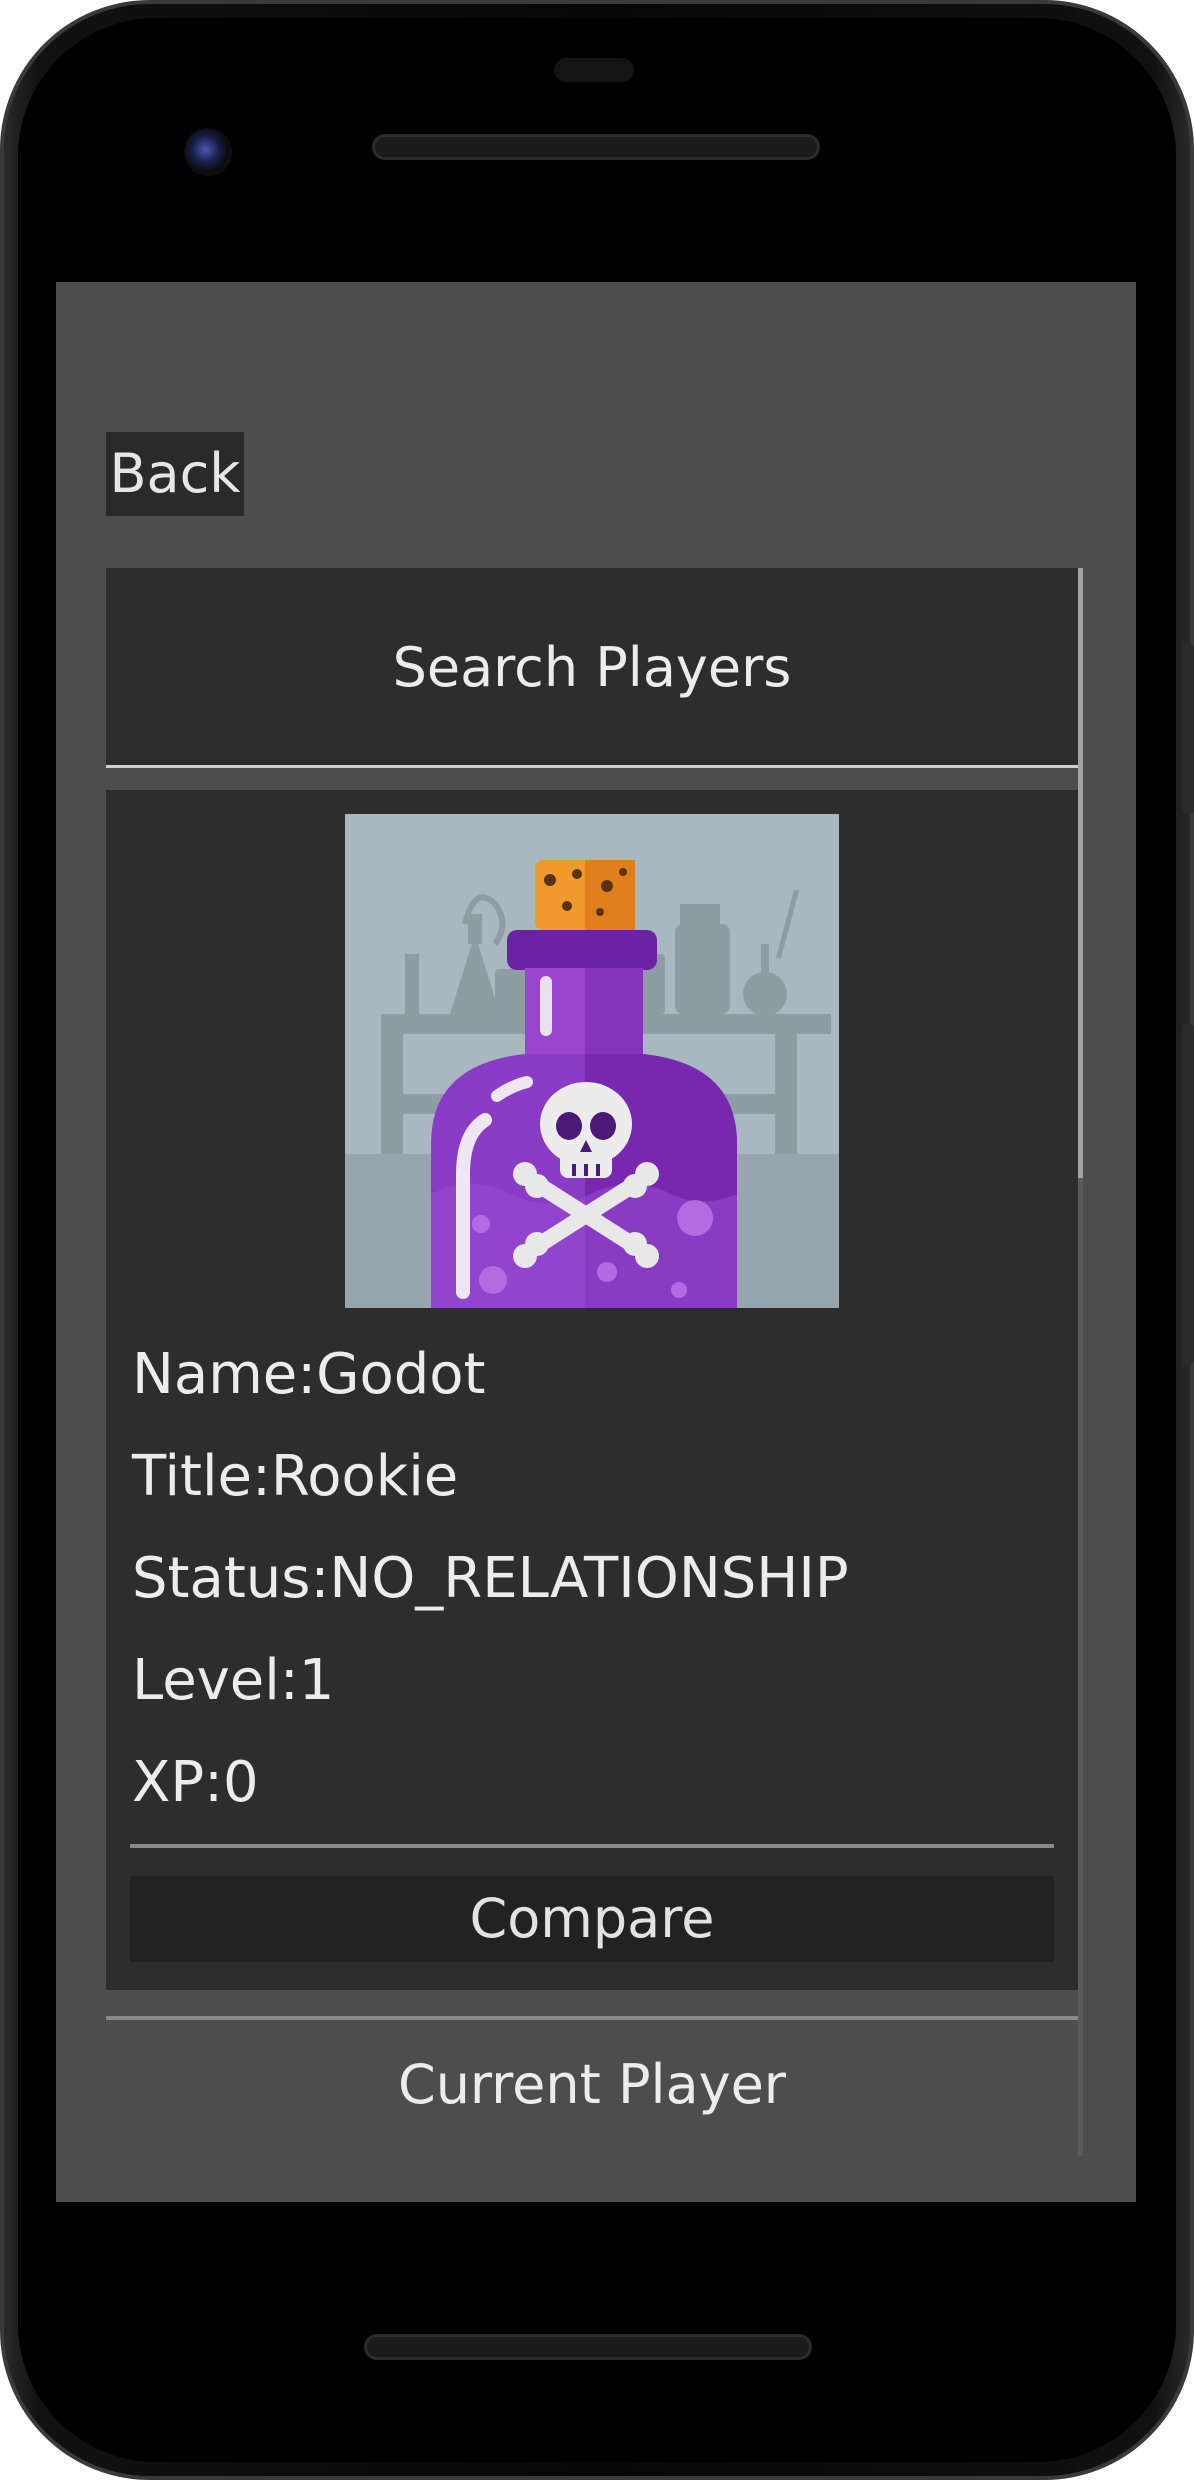 The width and height of the screenshot is (1194, 2480). I want to click on player-status: NO_RELATIONSHIP, so click(589, 1578).